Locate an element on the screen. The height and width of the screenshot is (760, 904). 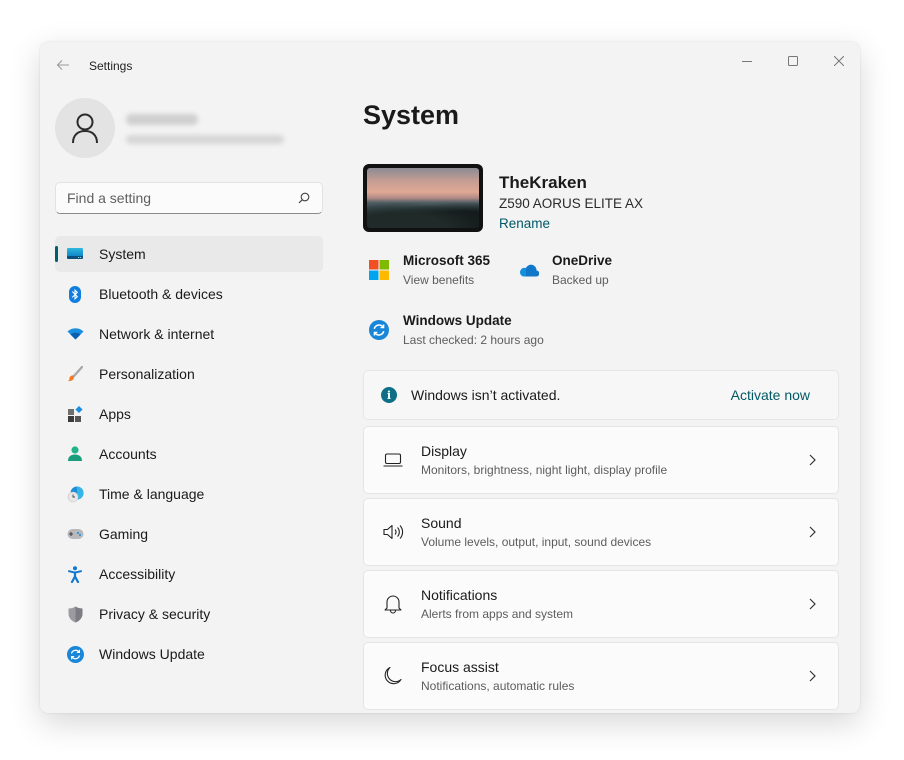
activation-banner: i Windows isn’t activated. Activate now is located at coordinates (601, 395).